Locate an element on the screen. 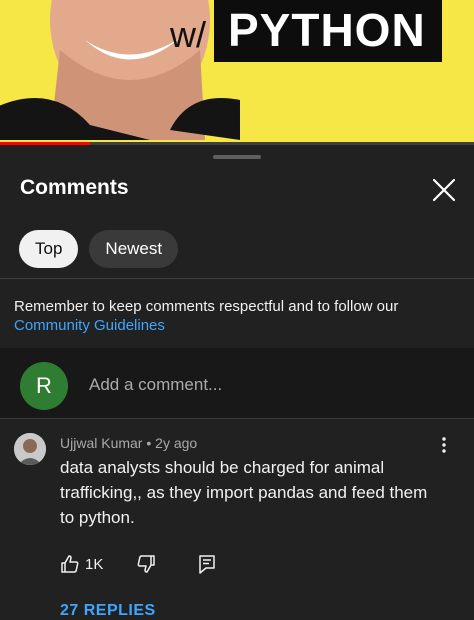  commenter-avatar is located at coordinates (30, 449).